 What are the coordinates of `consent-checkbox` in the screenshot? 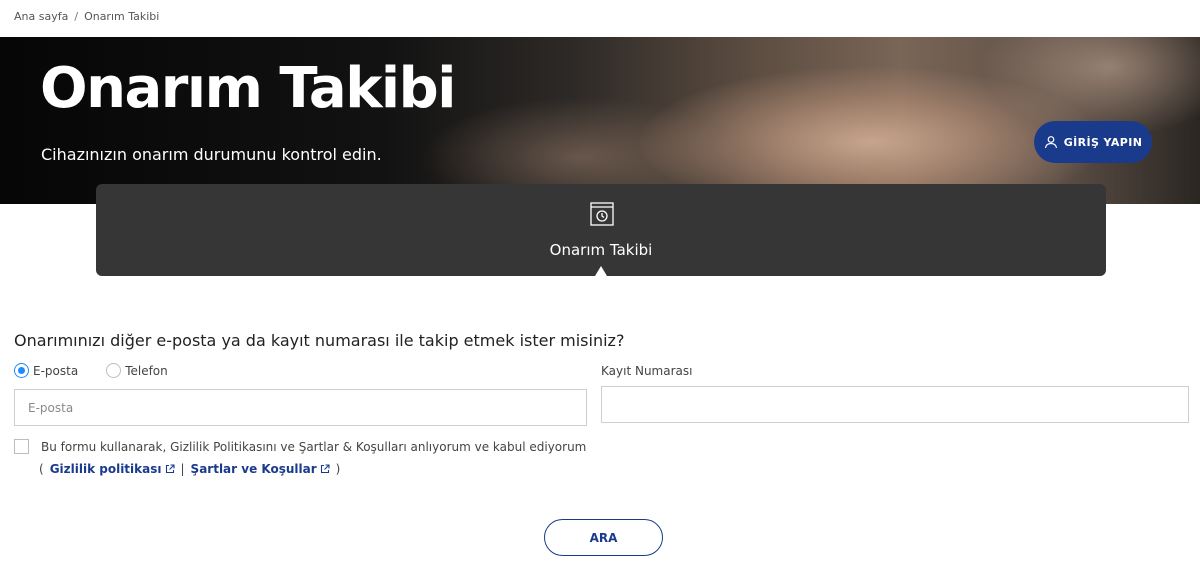 It's located at (21, 446).